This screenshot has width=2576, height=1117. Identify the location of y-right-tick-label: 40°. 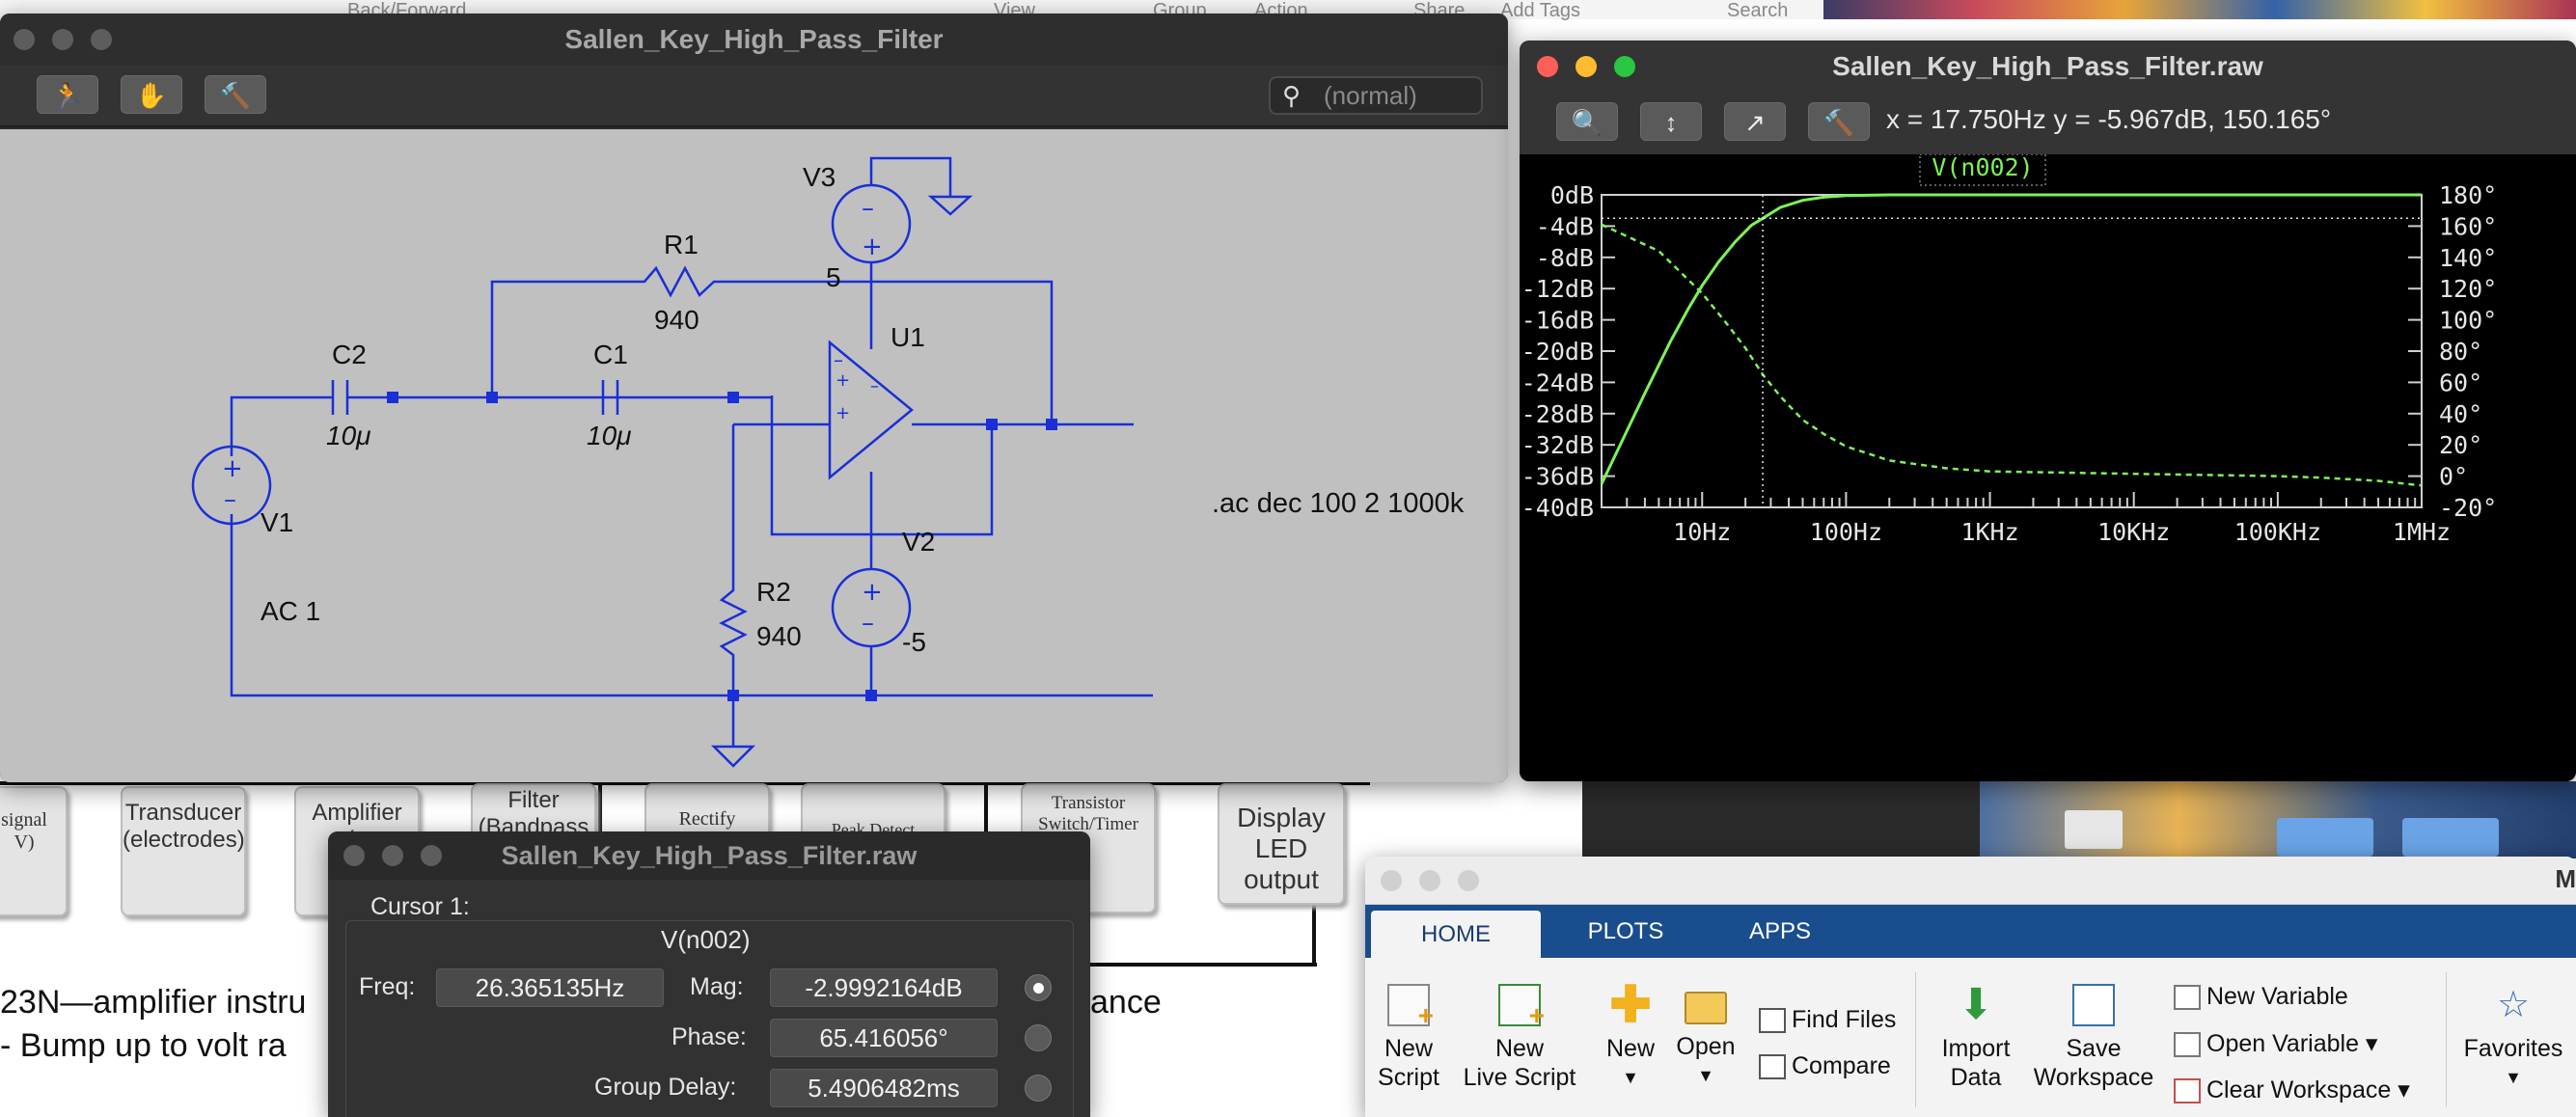
(2460, 414).